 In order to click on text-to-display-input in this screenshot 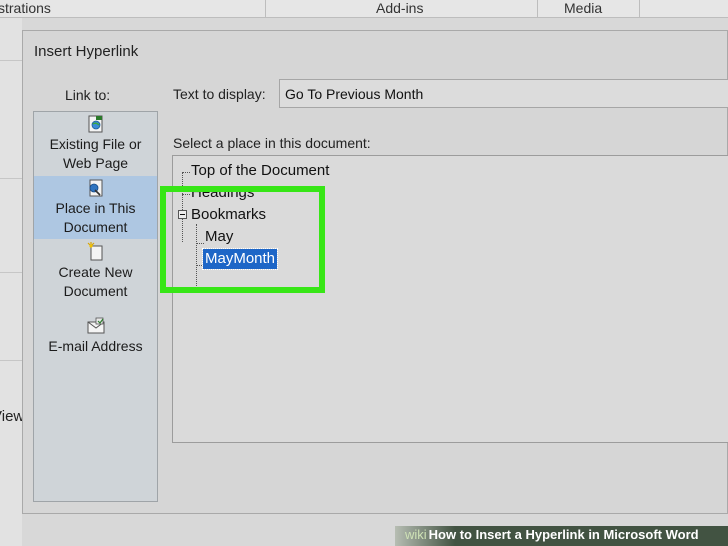, I will do `click(503, 93)`.